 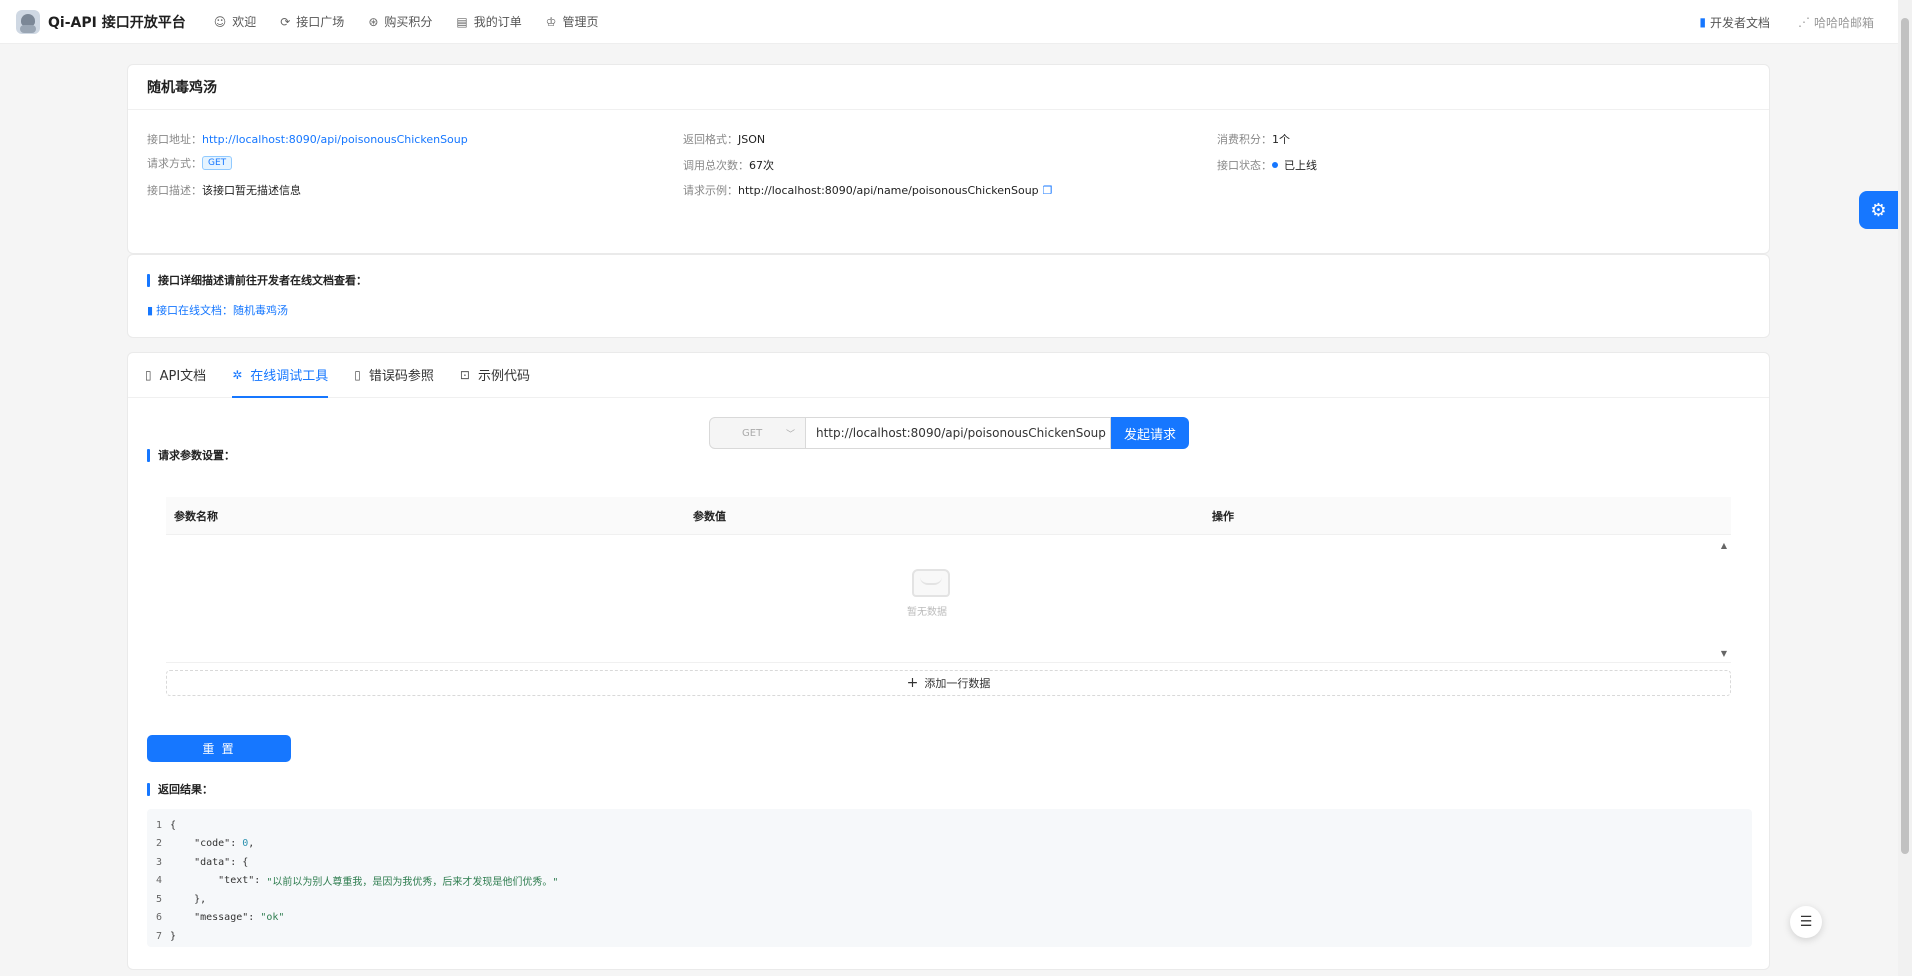 What do you see at coordinates (185, 789) in the screenshot?
I see `result-title: 返回结果：` at bounding box center [185, 789].